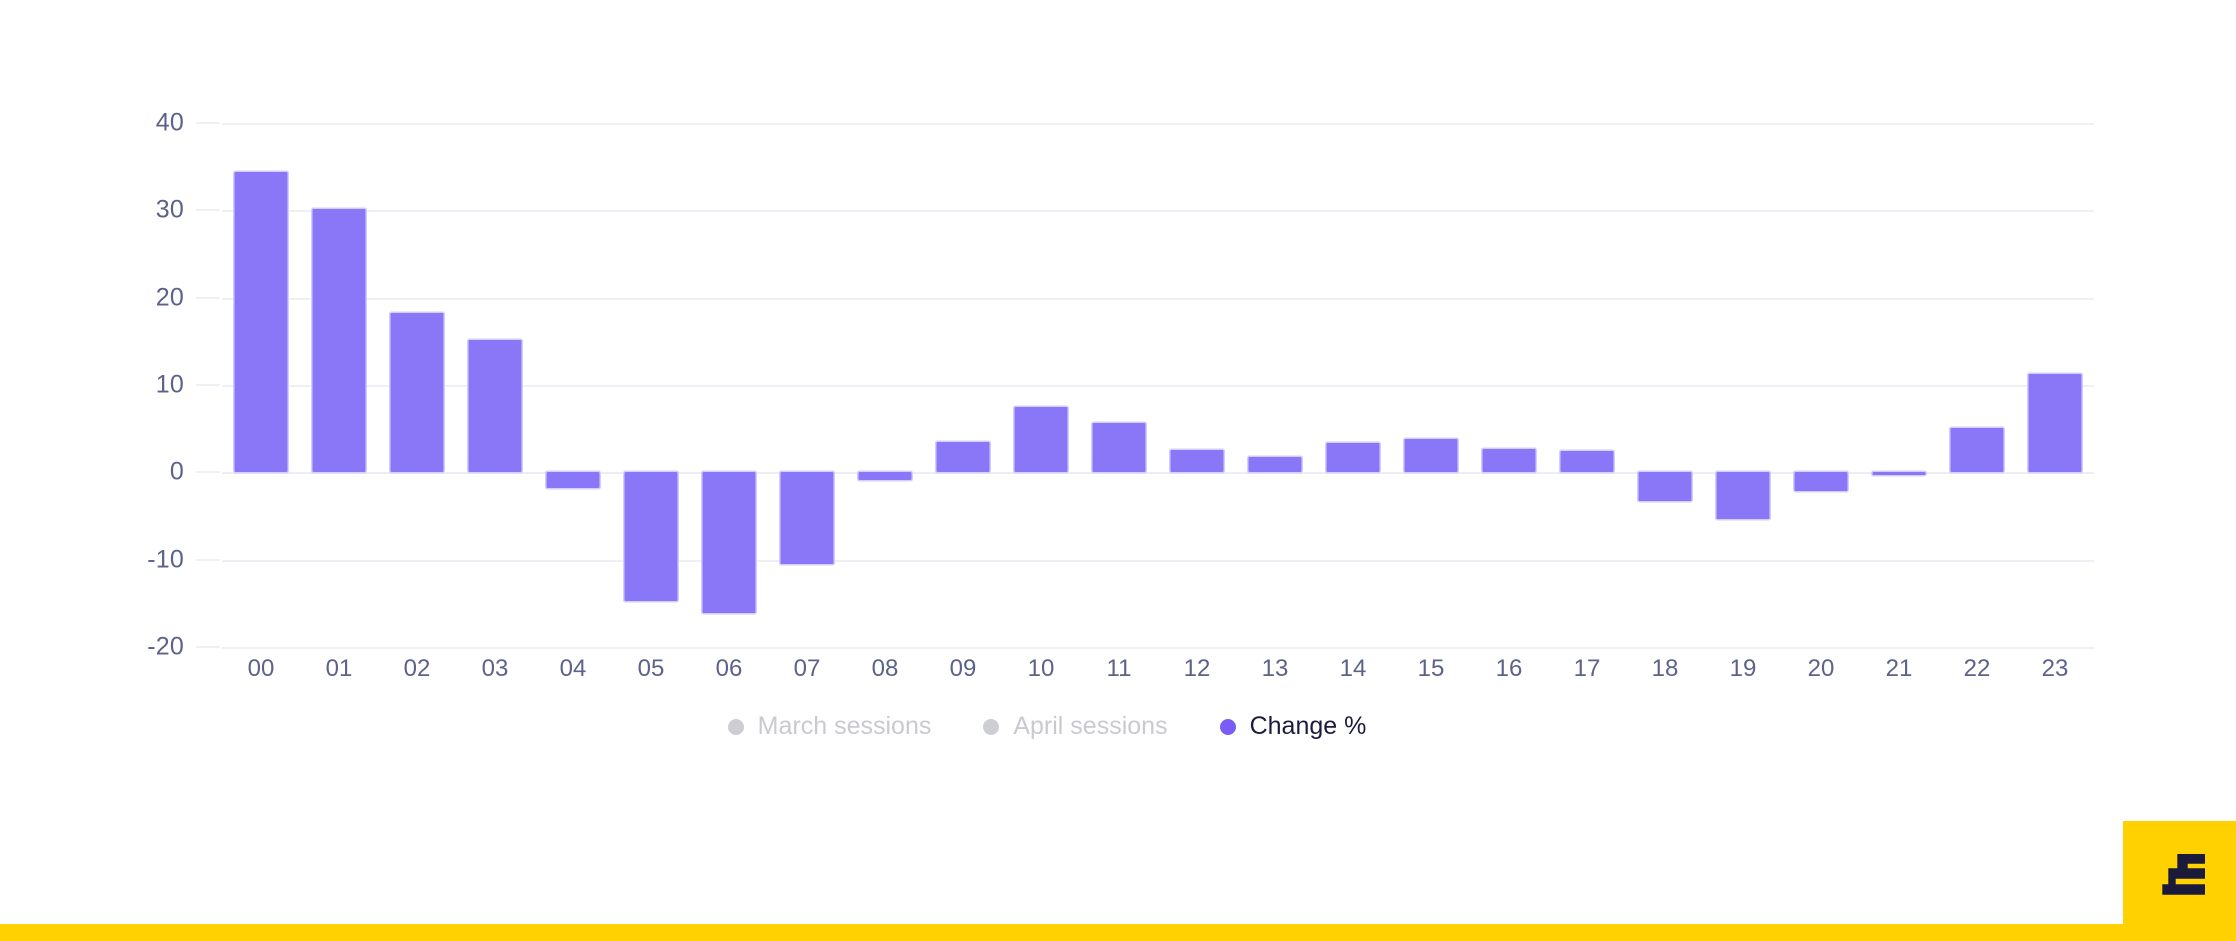  I want to click on x-axis-tick-label: 06, so click(729, 668).